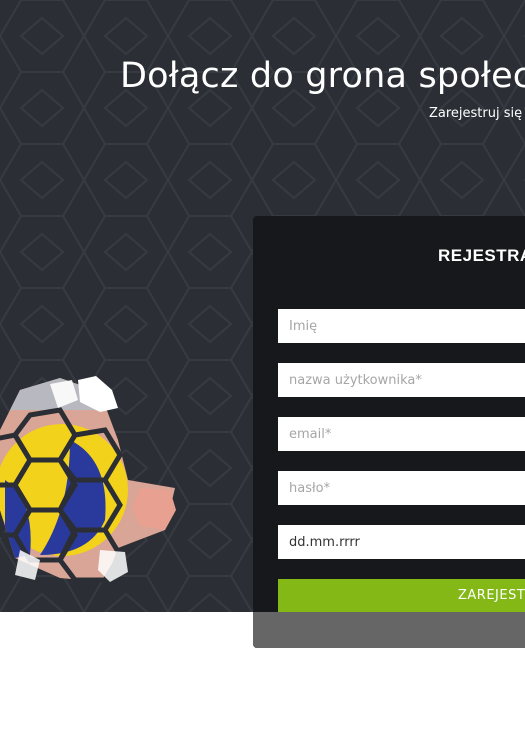  I want to click on birthdate-input, so click(401, 542).